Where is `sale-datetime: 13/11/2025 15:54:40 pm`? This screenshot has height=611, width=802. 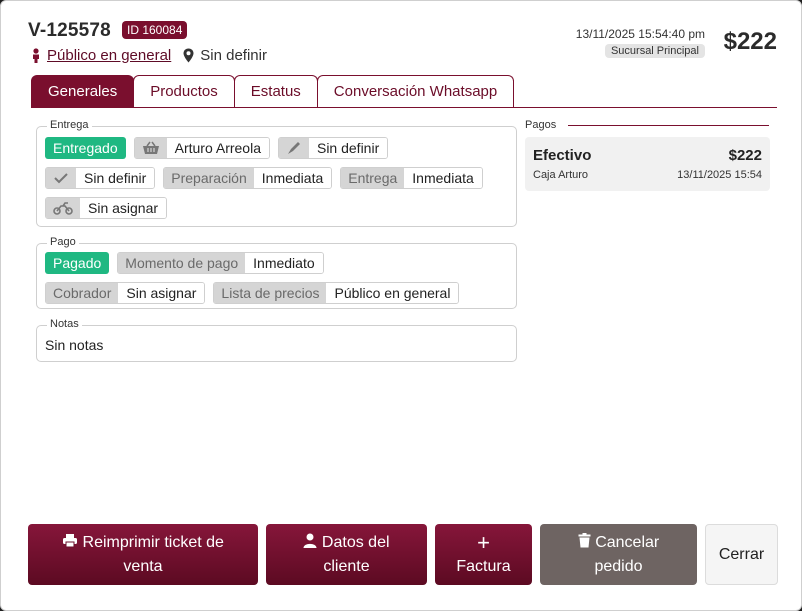 sale-datetime: 13/11/2025 15:54:40 pm is located at coordinates (640, 34).